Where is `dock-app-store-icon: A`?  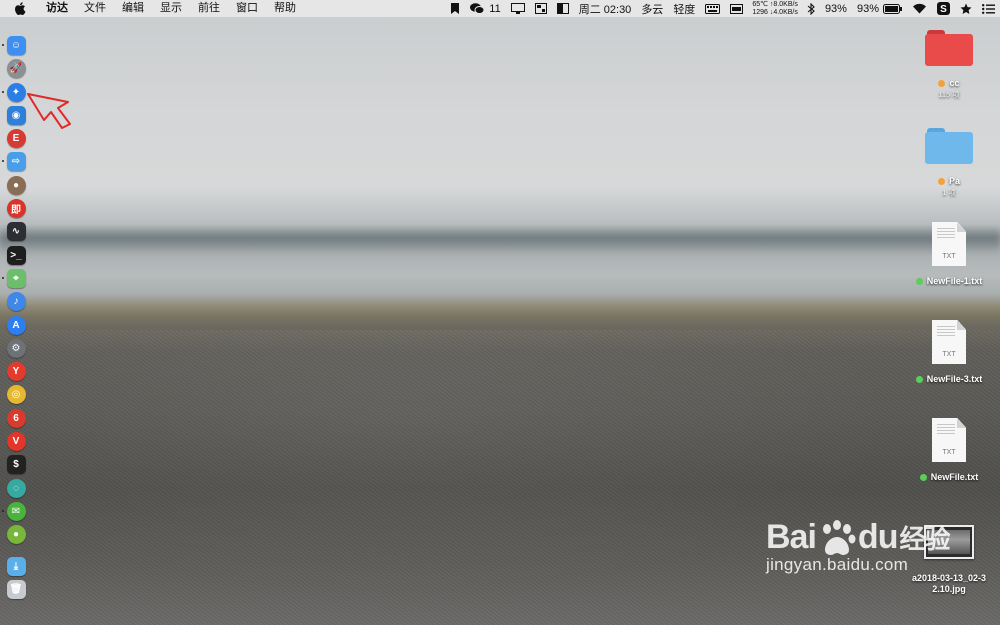 dock-app-store-icon: A is located at coordinates (16, 325).